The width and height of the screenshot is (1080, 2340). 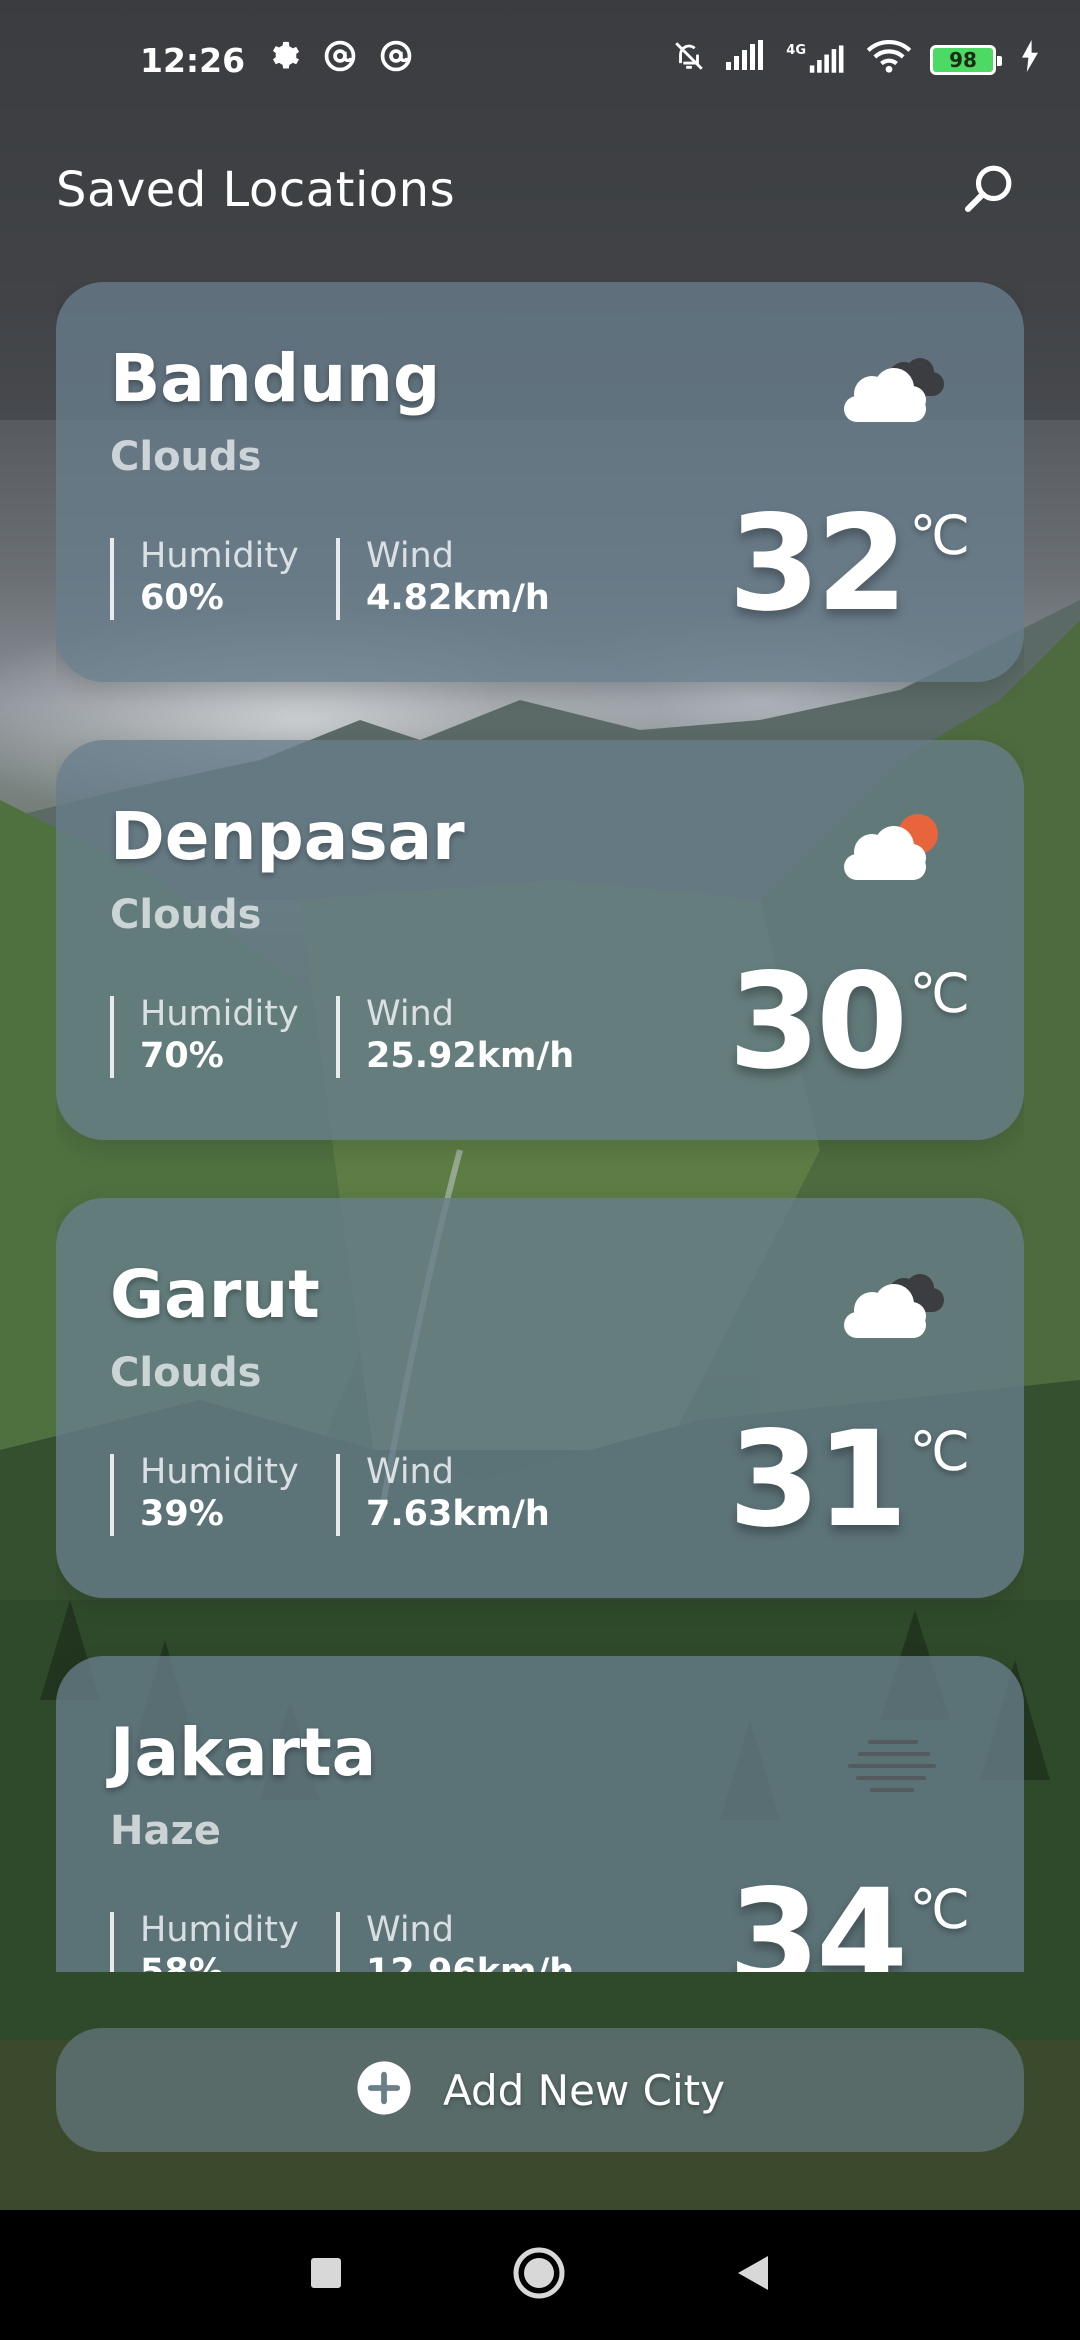 I want to click on page-header: Saved Locations, so click(x=540, y=190).